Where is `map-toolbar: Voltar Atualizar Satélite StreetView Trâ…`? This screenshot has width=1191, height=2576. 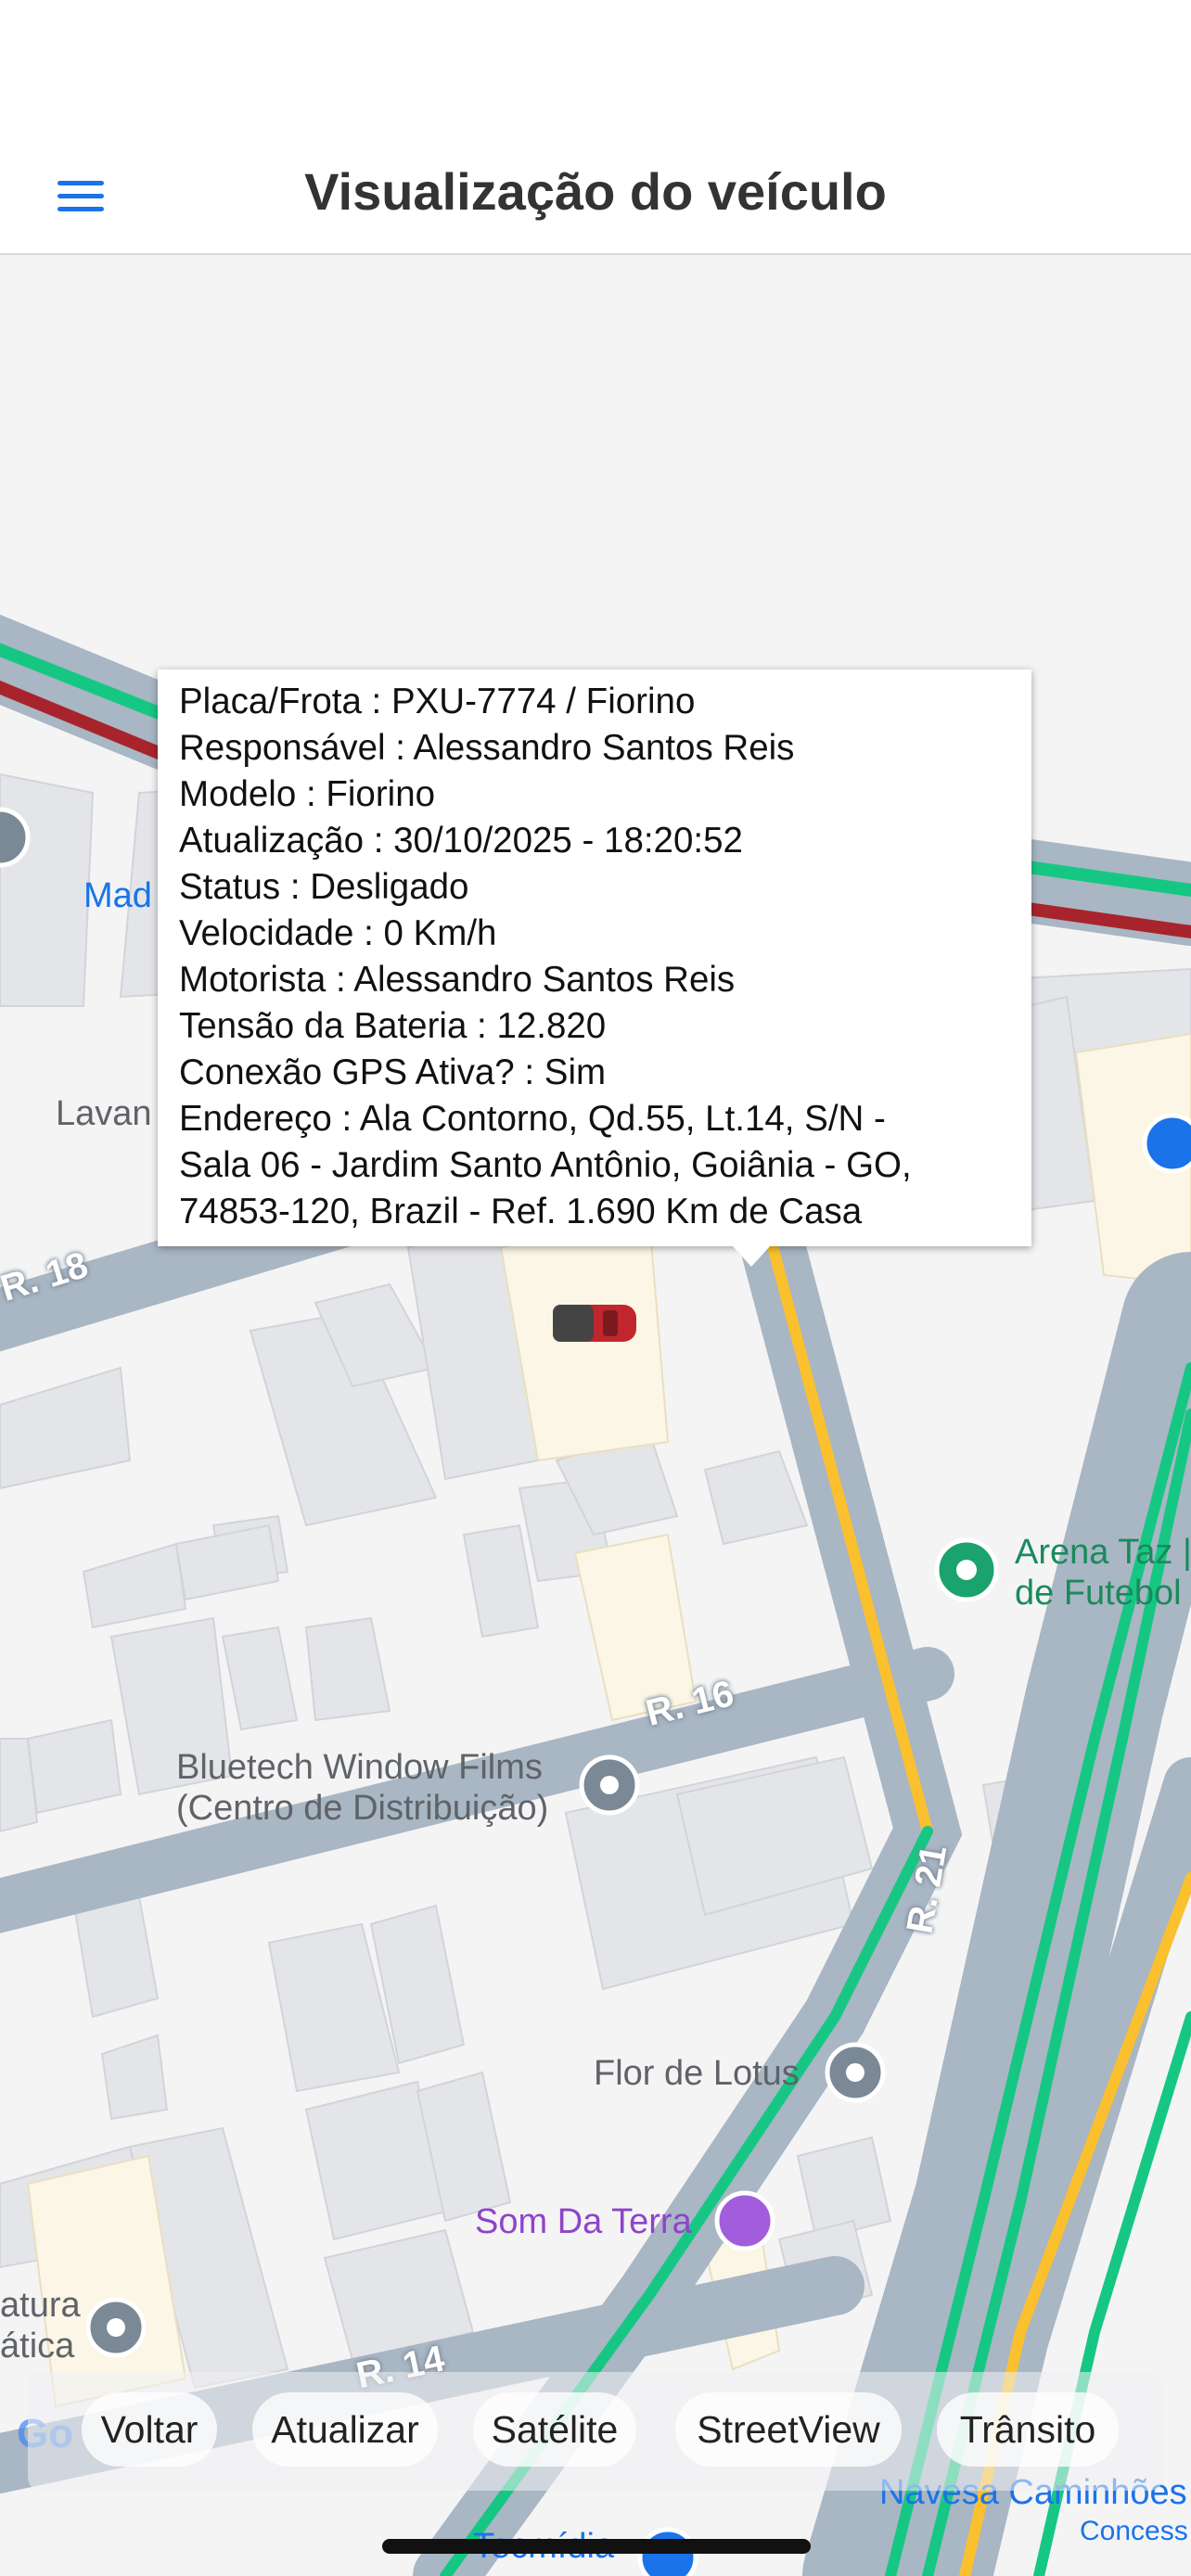 map-toolbar: Voltar Atualizar Satélite StreetView Trâ… is located at coordinates (595, 2432).